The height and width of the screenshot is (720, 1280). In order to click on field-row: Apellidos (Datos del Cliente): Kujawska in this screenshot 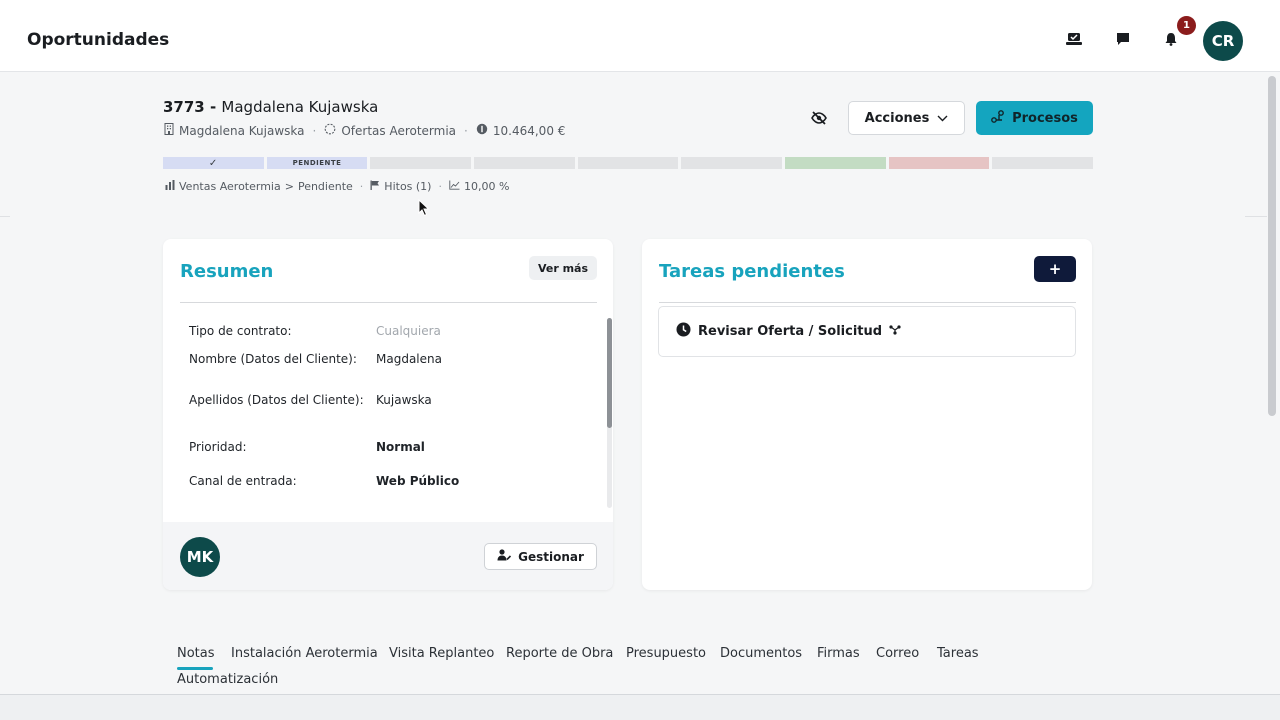, I will do `click(389, 400)`.